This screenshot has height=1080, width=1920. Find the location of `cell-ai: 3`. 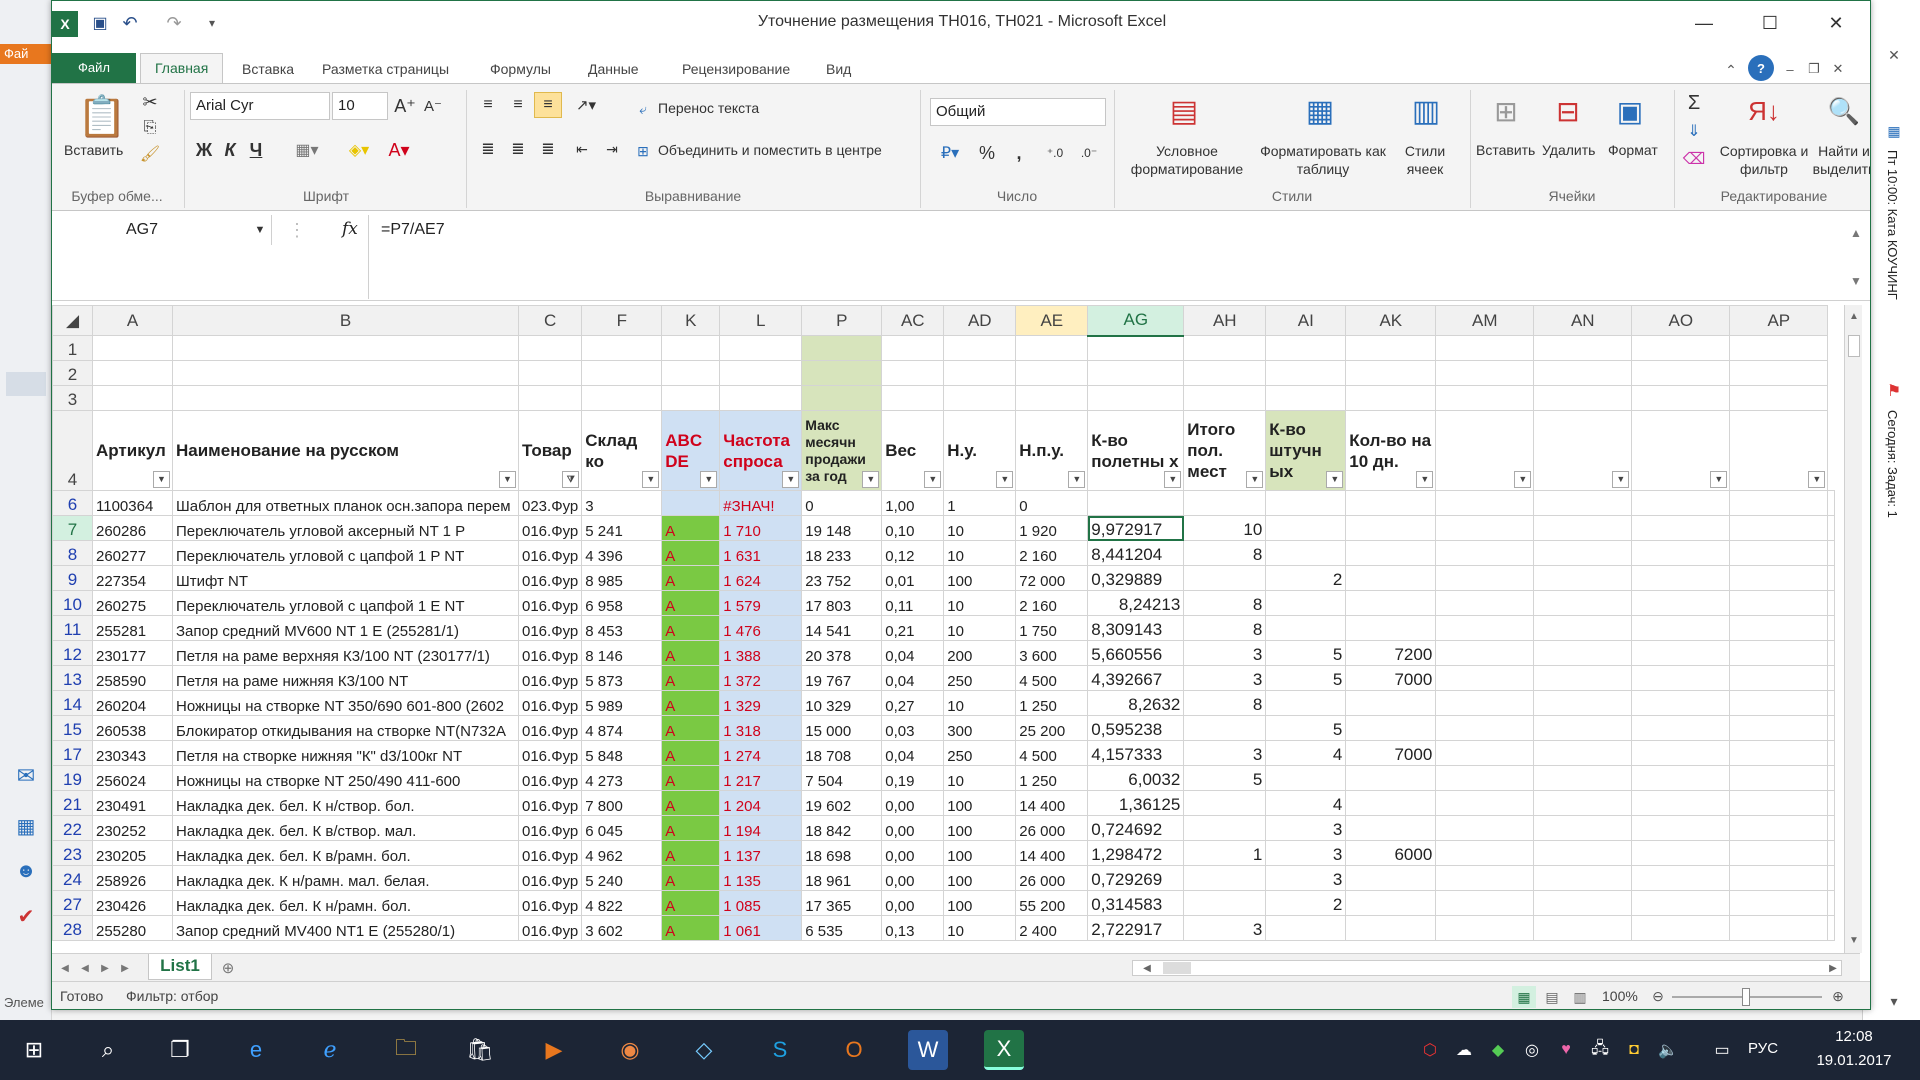

cell-ai: 3 is located at coordinates (1306, 828).